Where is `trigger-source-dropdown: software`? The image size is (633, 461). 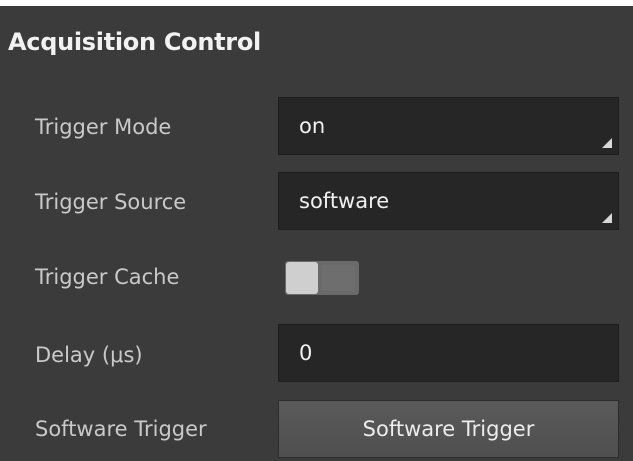
trigger-source-dropdown: software is located at coordinates (448, 201).